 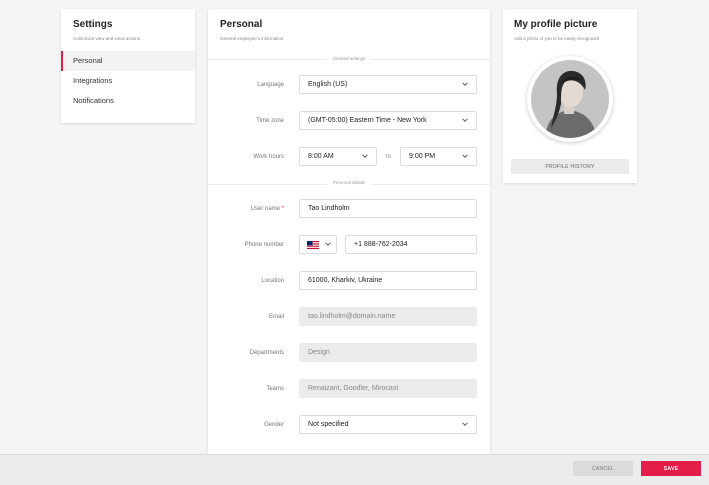 I want to click on language-value: English (US), so click(x=328, y=84).